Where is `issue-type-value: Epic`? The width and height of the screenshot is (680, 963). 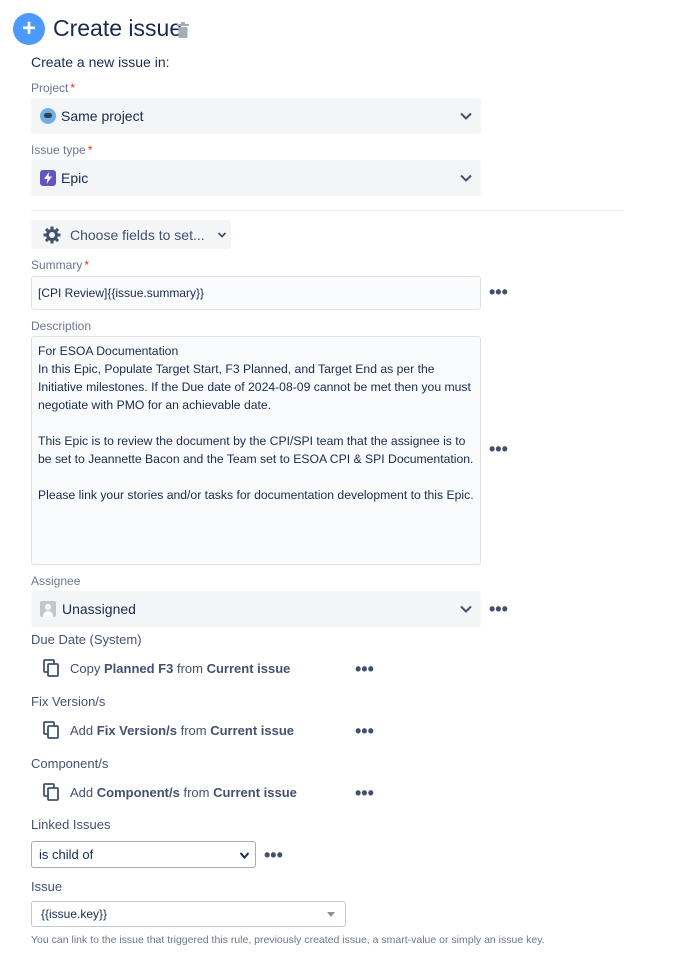 issue-type-value: Epic is located at coordinates (75, 178).